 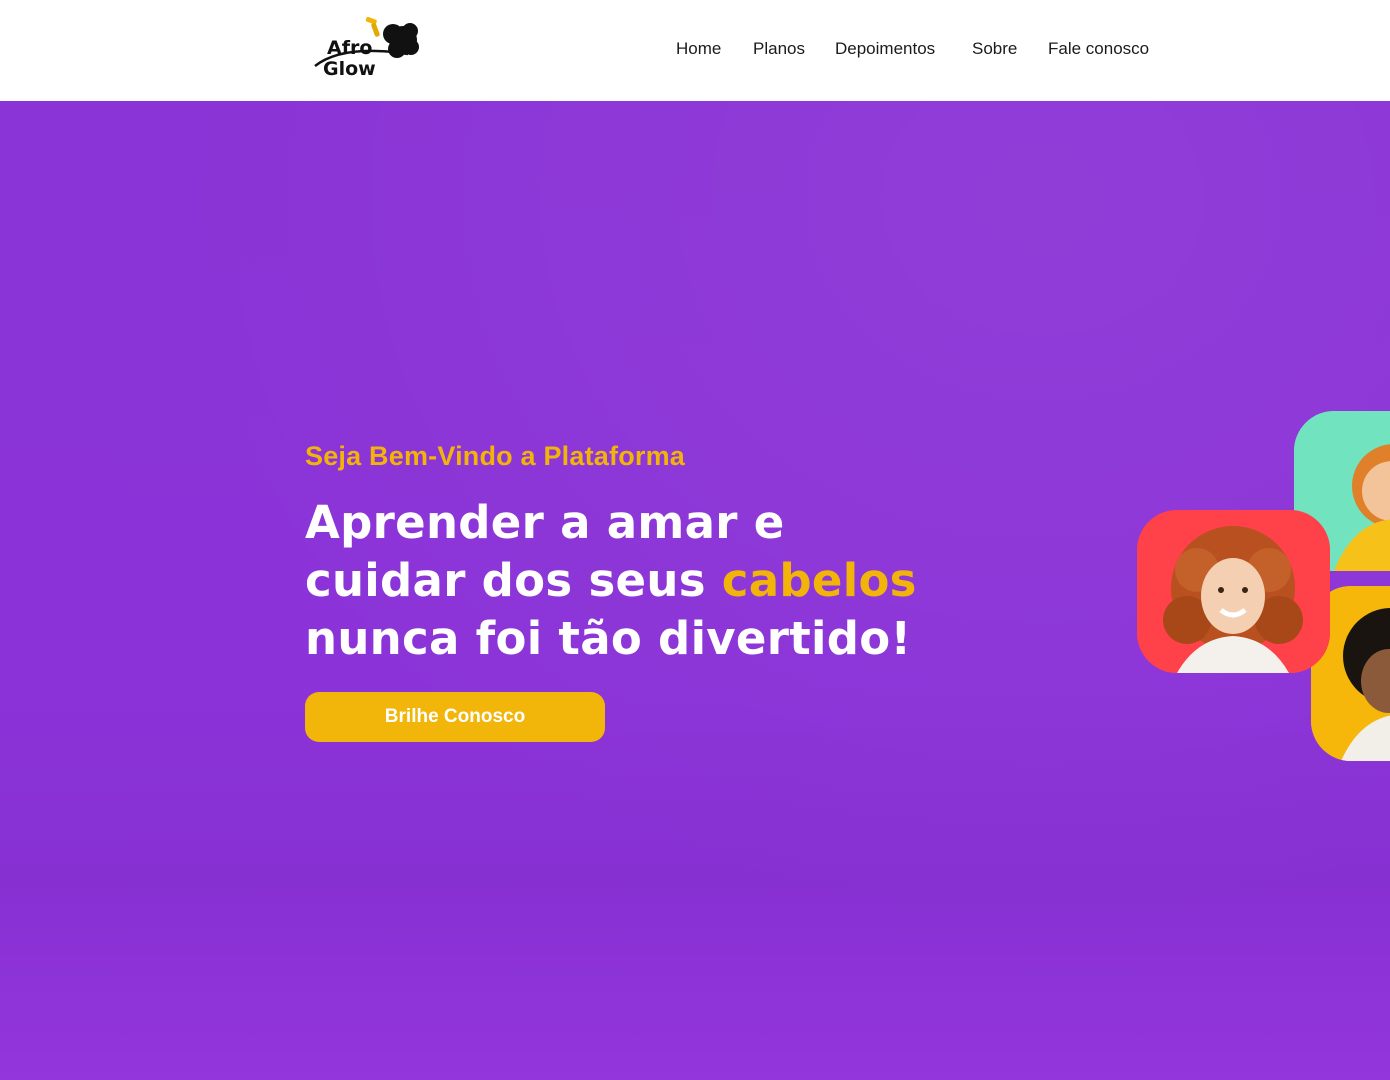 What do you see at coordinates (994, 49) in the screenshot?
I see `nav-sobre: Sobre` at bounding box center [994, 49].